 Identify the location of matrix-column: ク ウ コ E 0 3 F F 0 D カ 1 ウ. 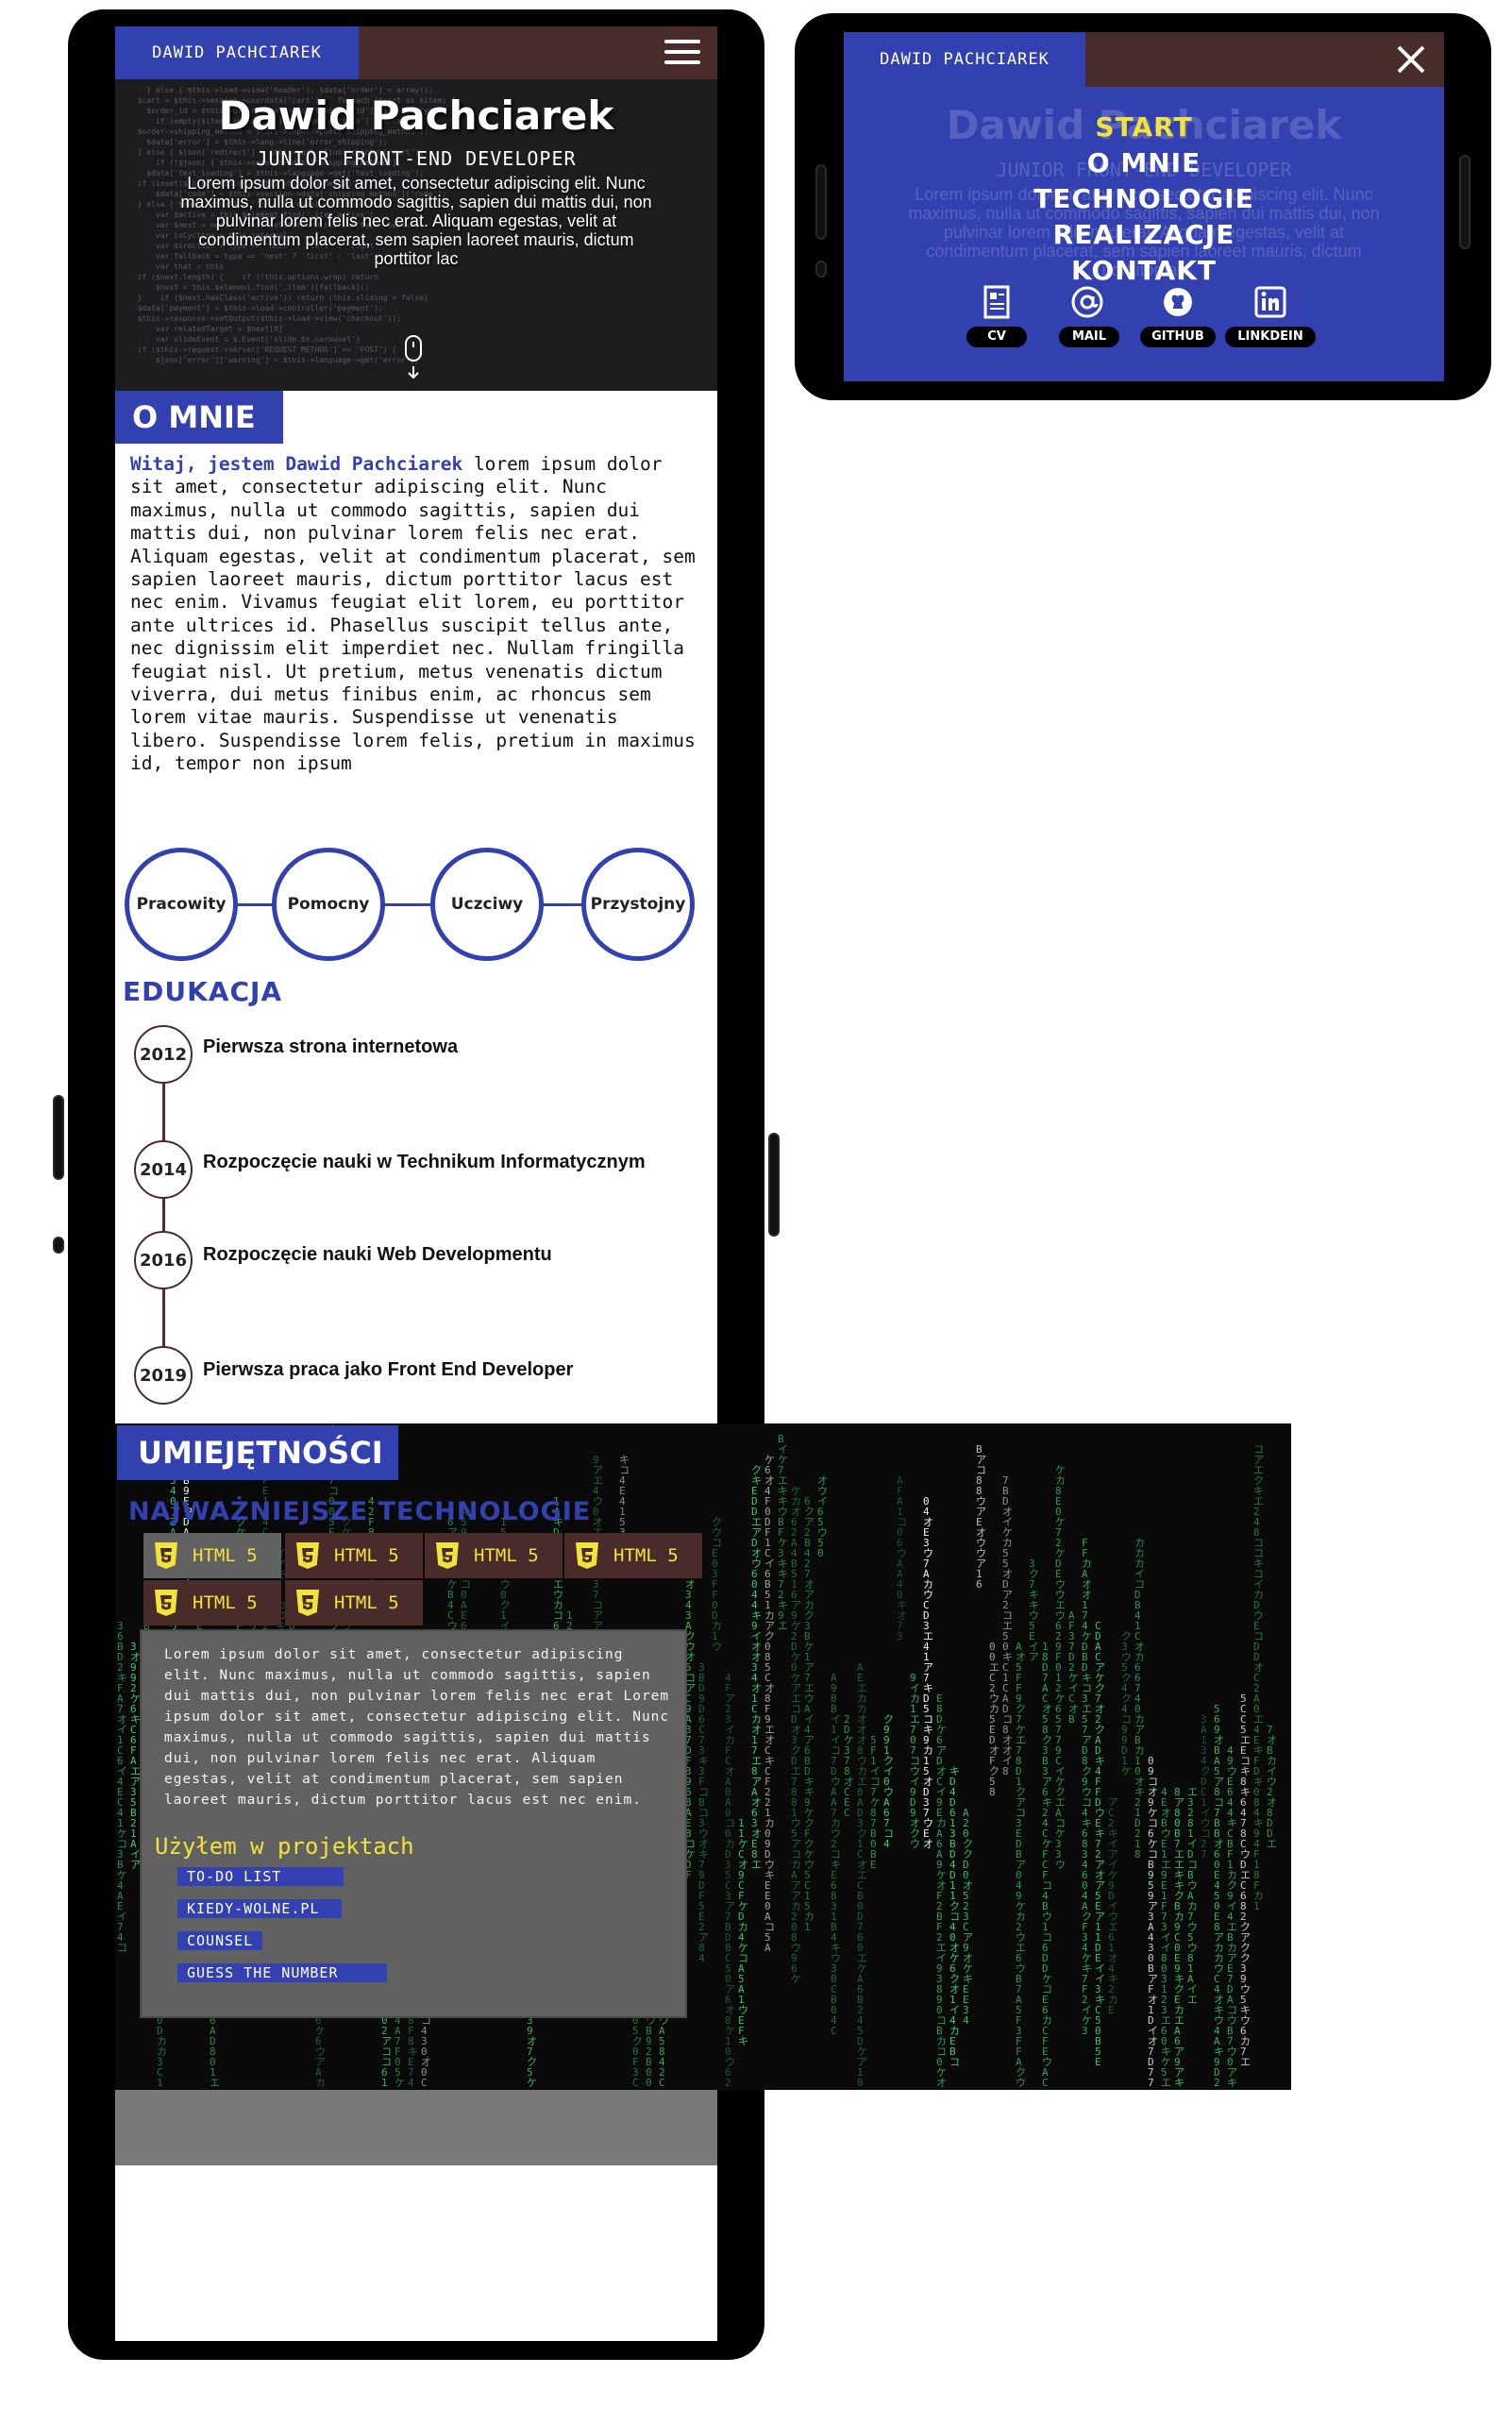
(717, 1584).